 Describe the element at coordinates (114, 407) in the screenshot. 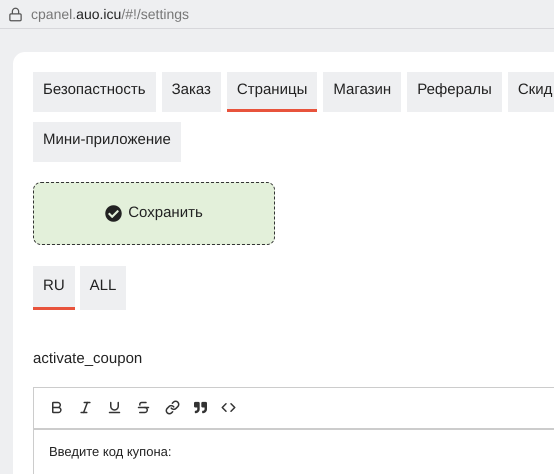

I see `underline-icon` at that location.